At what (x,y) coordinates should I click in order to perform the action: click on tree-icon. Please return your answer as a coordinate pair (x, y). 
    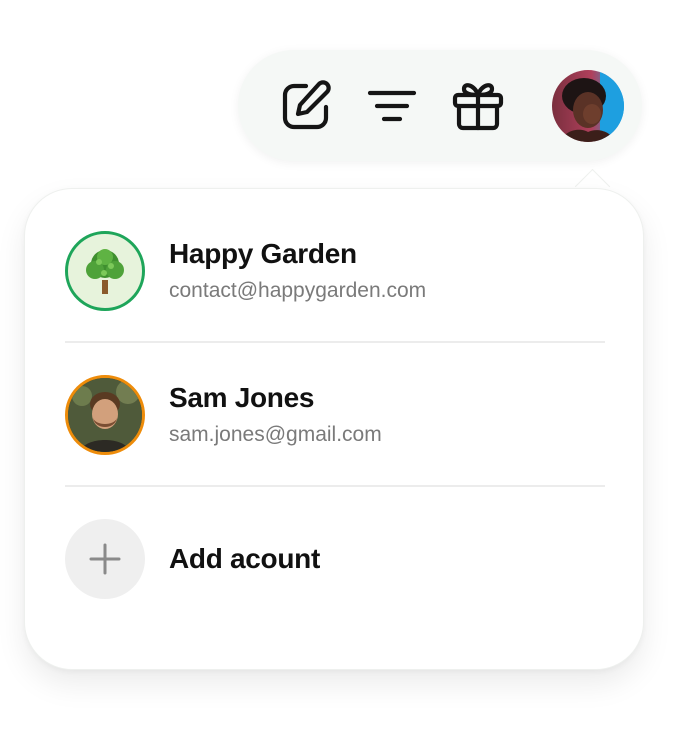
    Looking at the image, I should click on (105, 271).